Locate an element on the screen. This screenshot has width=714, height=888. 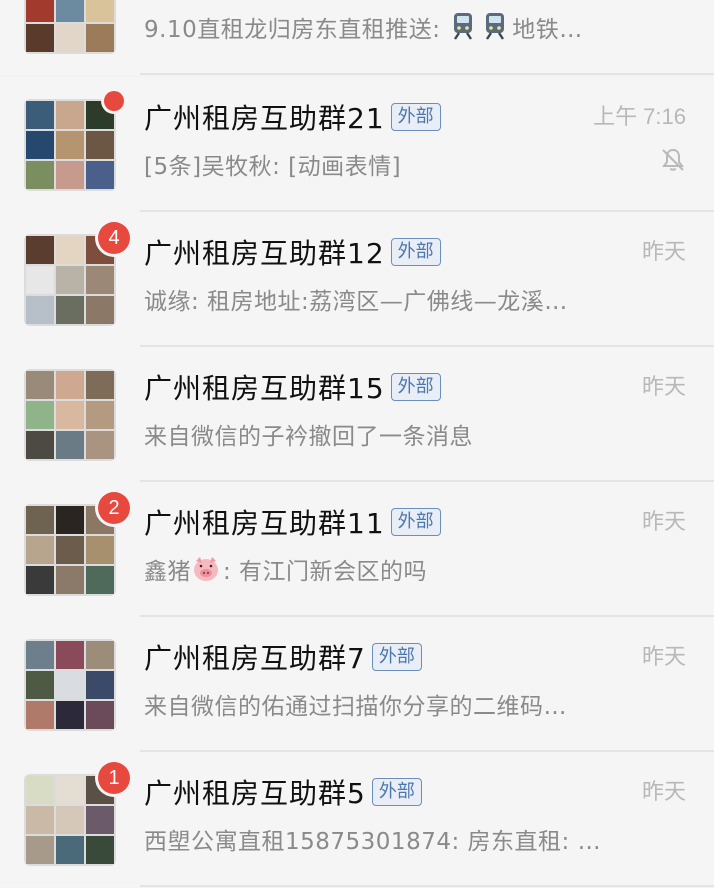
group-avatar: 2 is located at coordinates (77, 544).